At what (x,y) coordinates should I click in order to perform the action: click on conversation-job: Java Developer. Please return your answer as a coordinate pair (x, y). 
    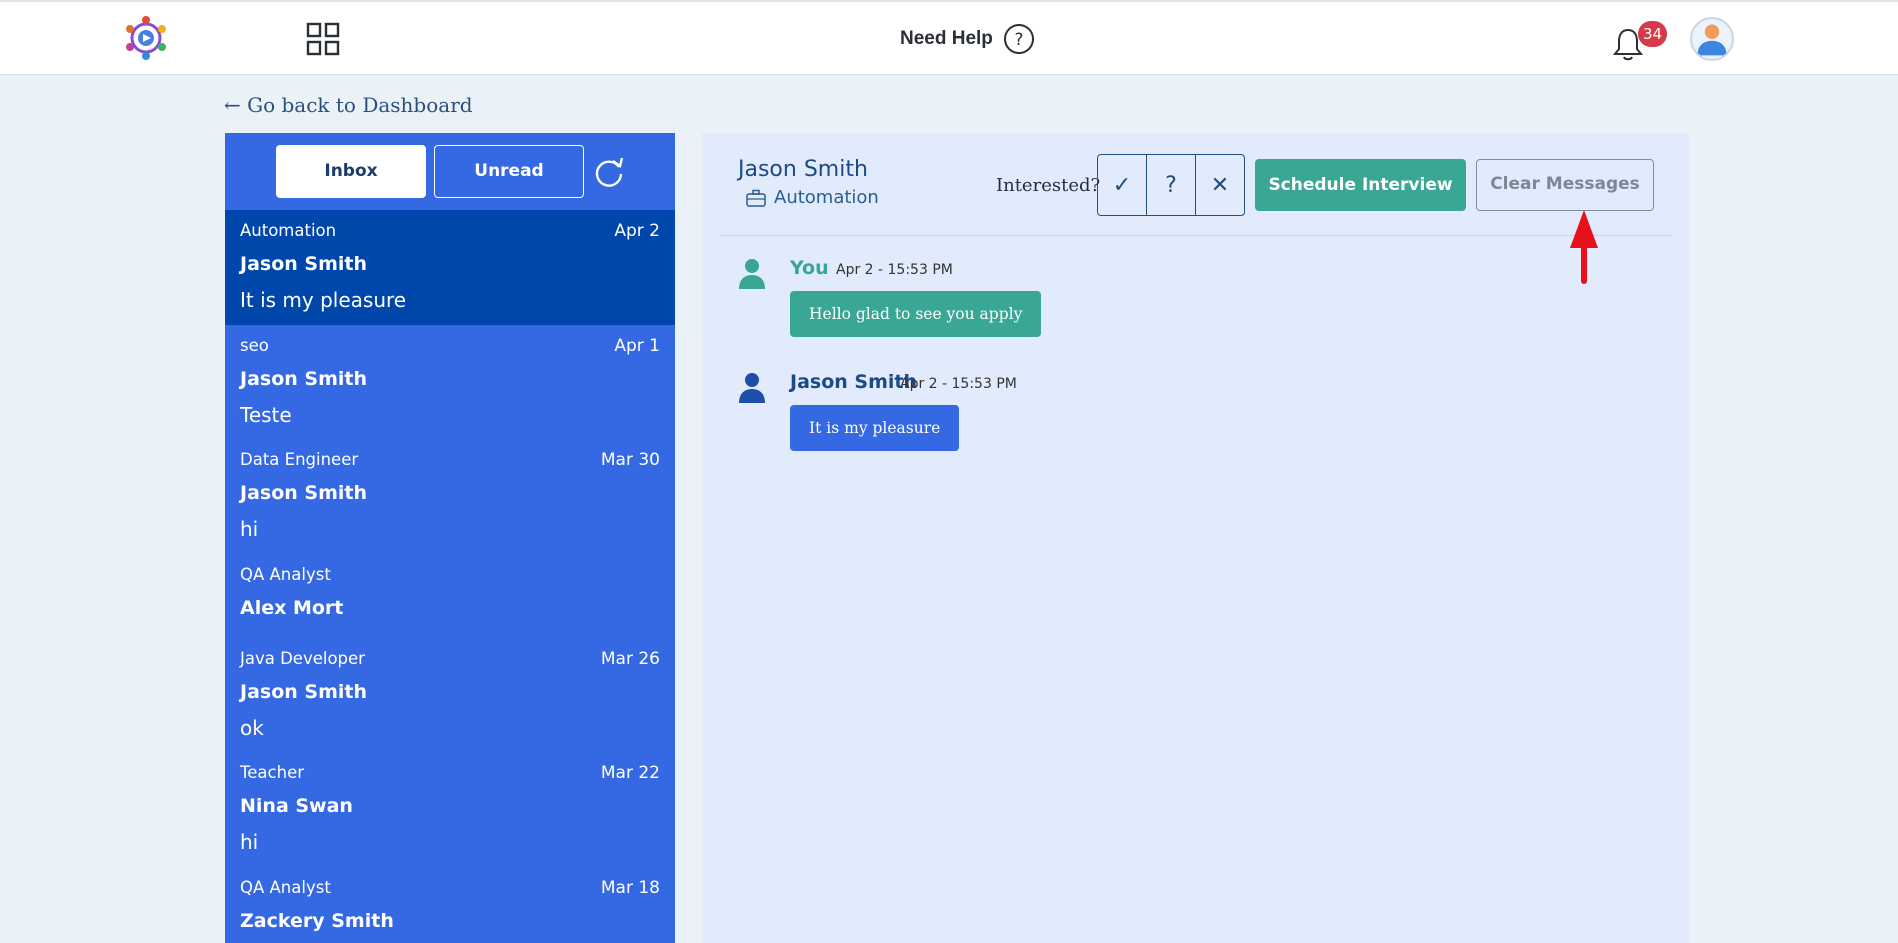
    Looking at the image, I should click on (302, 658).